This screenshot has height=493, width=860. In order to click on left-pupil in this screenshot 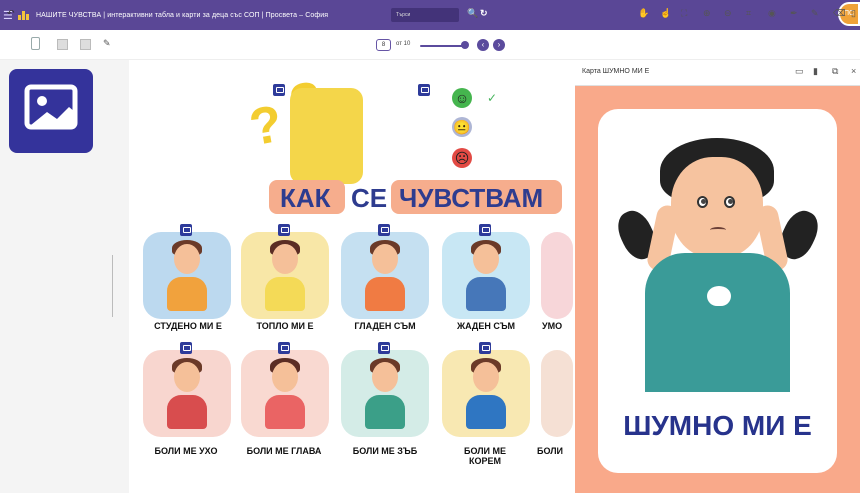, I will do `click(703, 201)`.